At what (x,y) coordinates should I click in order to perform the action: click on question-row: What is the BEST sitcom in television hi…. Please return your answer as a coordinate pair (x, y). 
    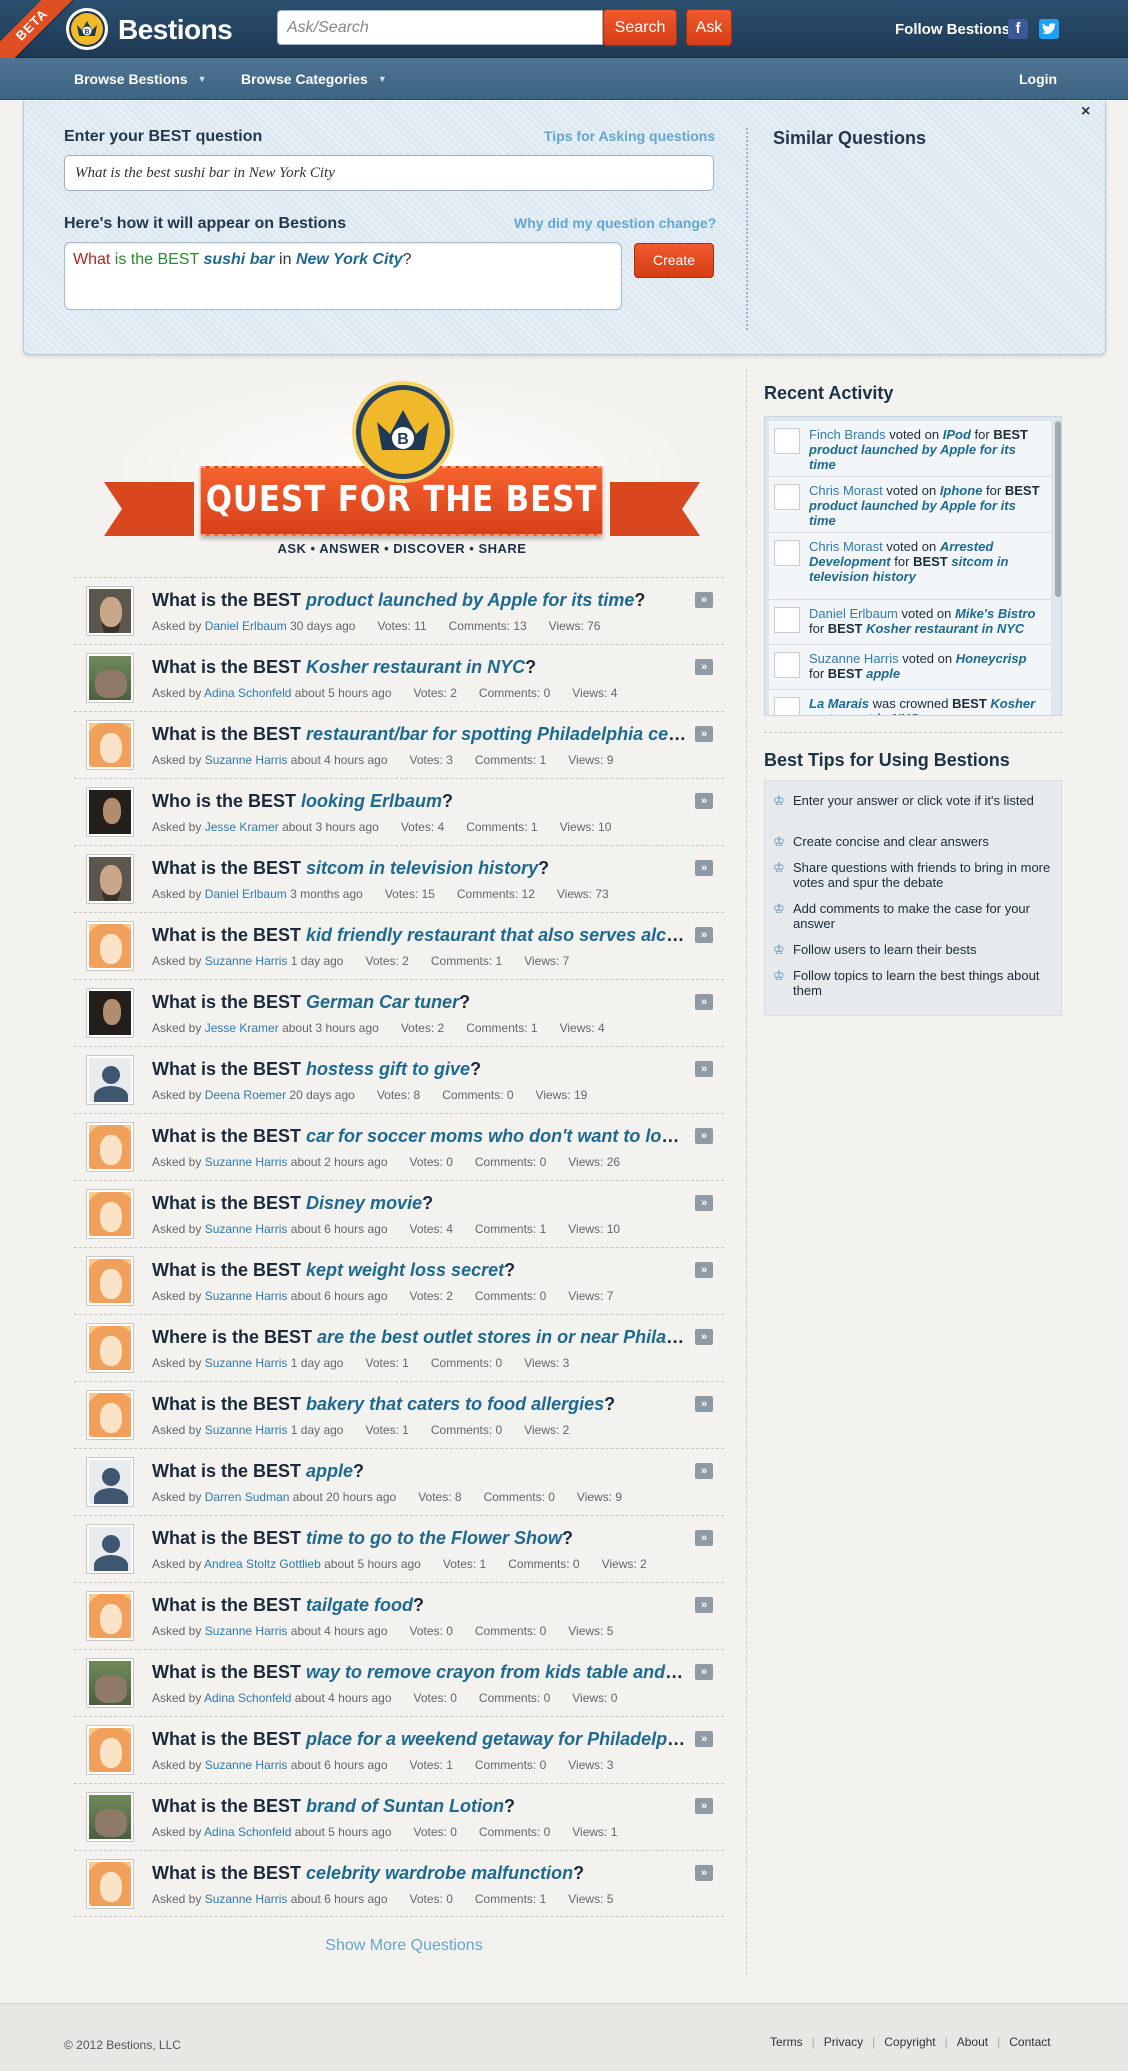
    Looking at the image, I should click on (399, 878).